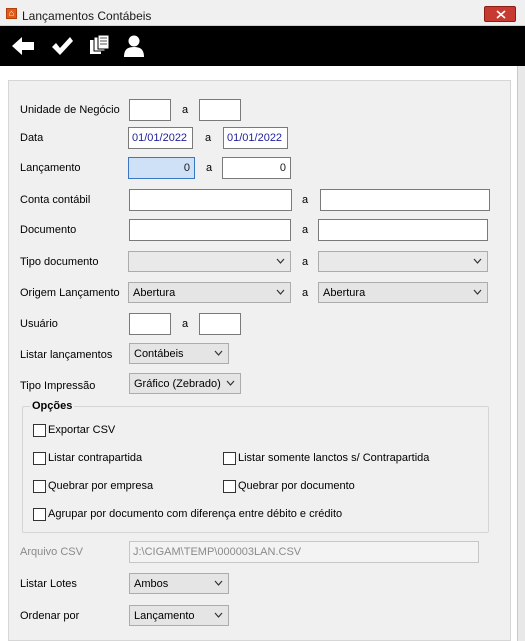 This screenshot has width=525, height=641. What do you see at coordinates (22, 46) in the screenshot?
I see `back-arrow-icon` at bounding box center [22, 46].